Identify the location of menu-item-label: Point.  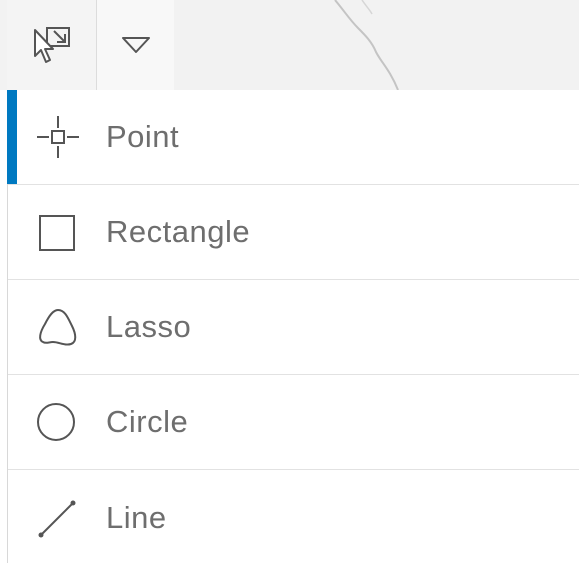
(143, 136).